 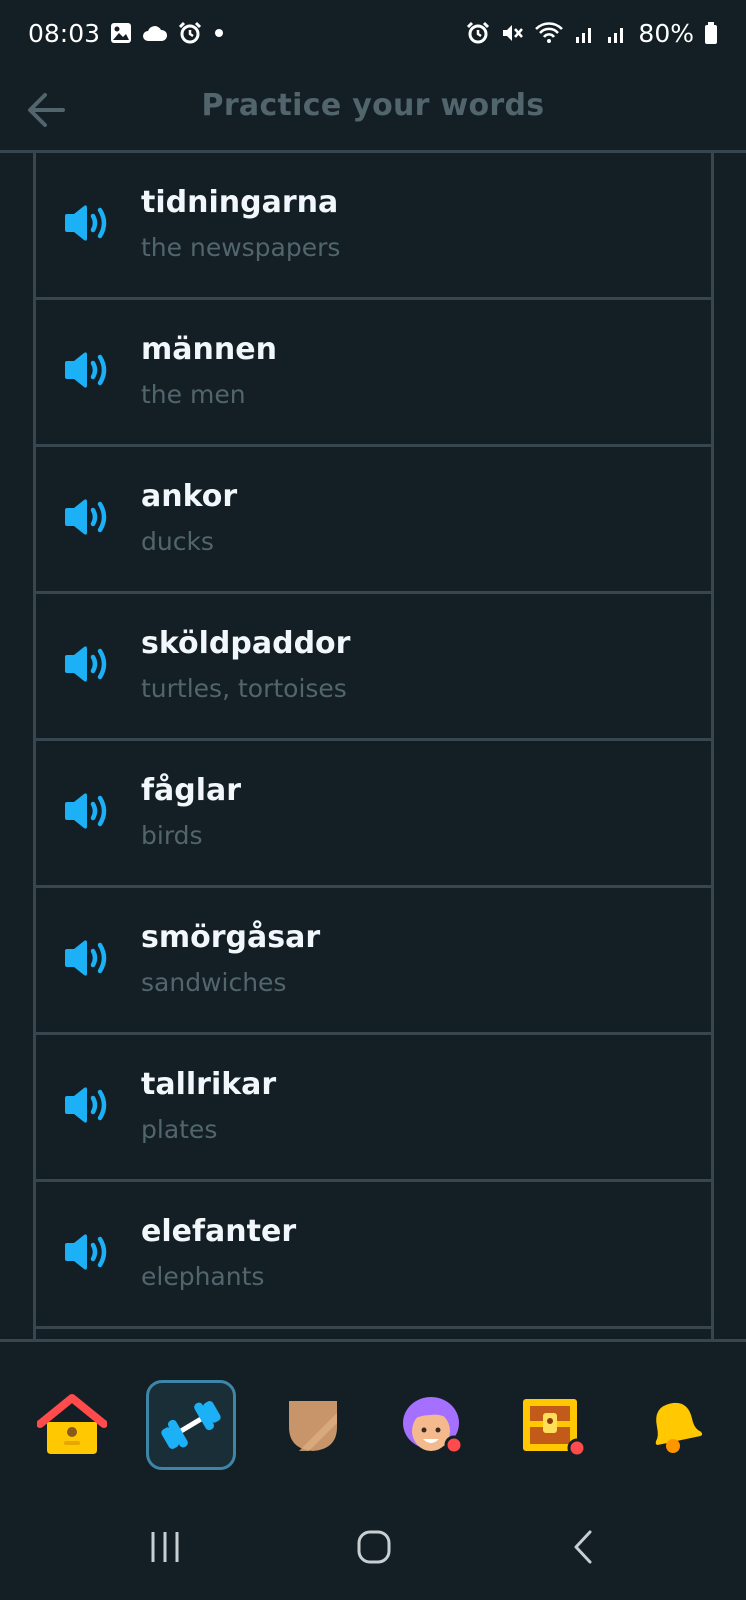 What do you see at coordinates (241, 247) in the screenshot?
I see `word-translation: the newspapers` at bounding box center [241, 247].